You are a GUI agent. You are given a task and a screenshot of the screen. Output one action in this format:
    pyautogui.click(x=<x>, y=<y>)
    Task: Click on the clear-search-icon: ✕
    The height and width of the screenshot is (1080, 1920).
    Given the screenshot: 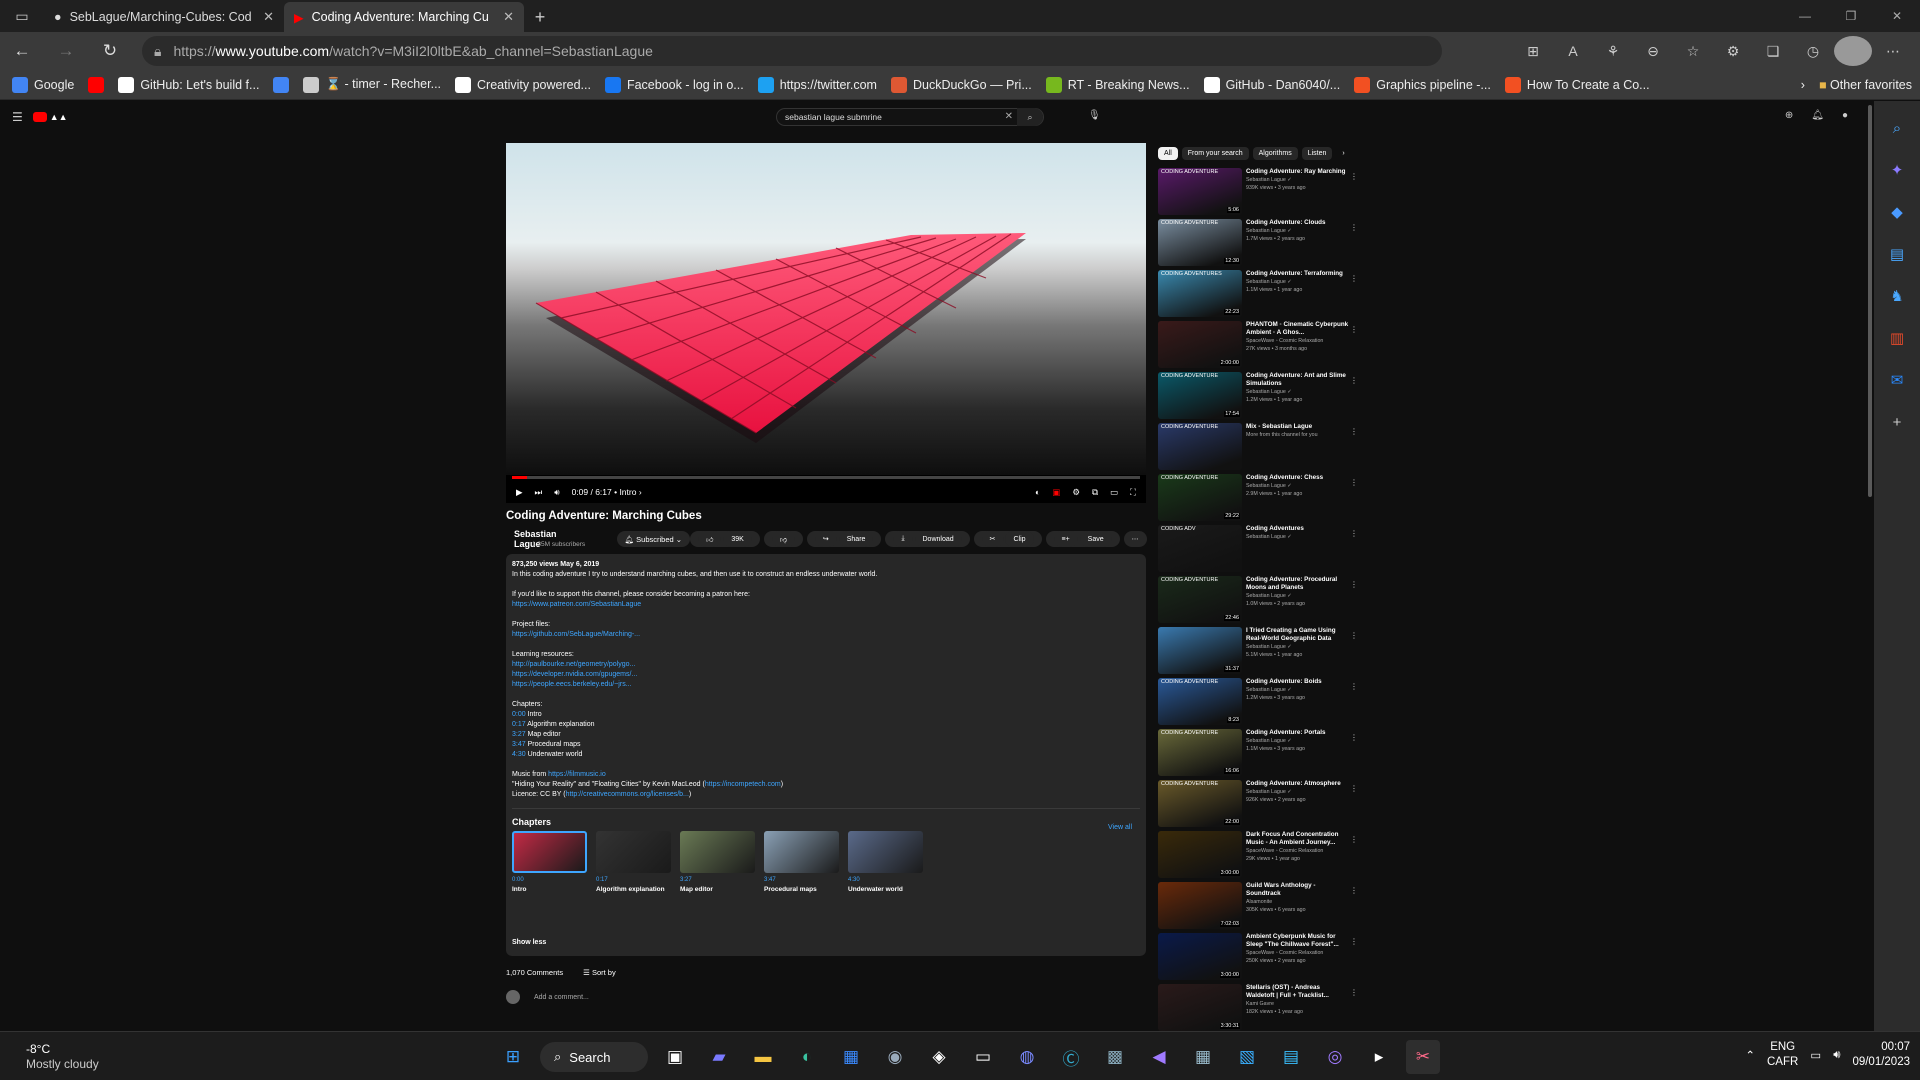 What is the action you would take?
    pyautogui.click(x=1009, y=116)
    